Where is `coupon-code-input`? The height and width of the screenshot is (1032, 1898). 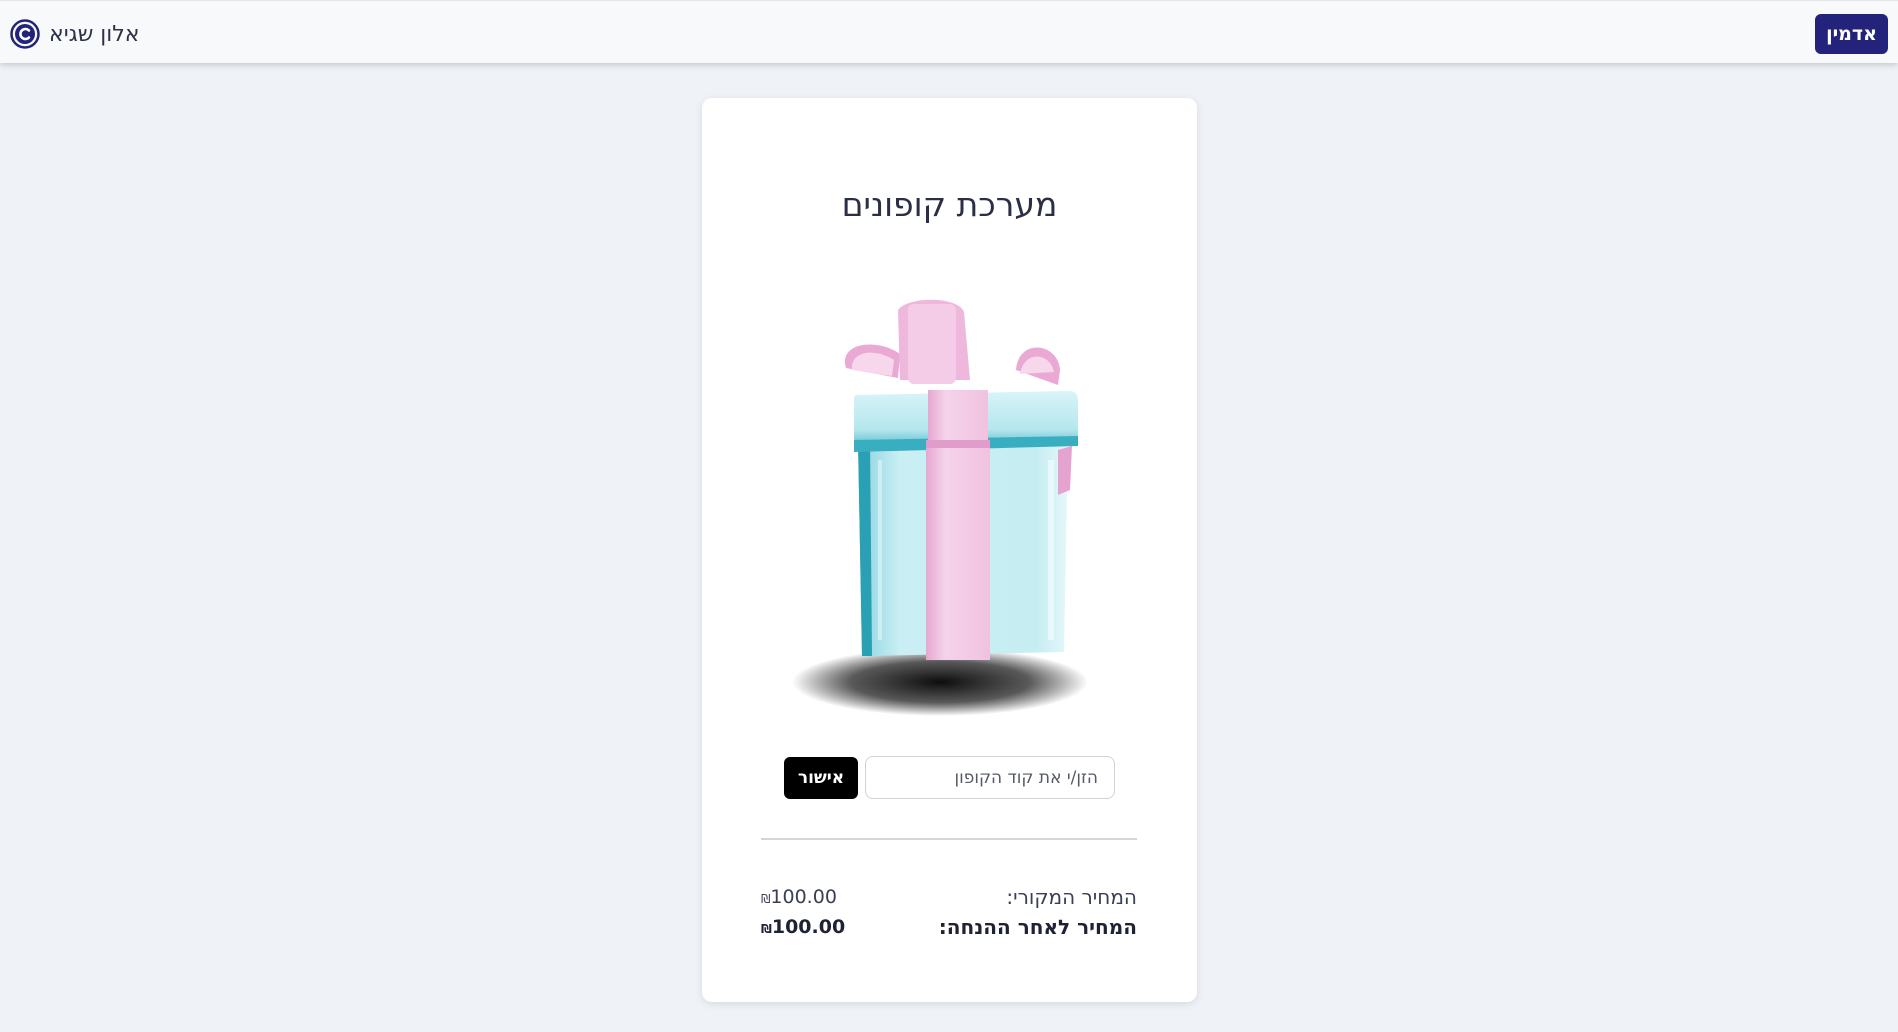
coupon-code-input is located at coordinates (990, 777).